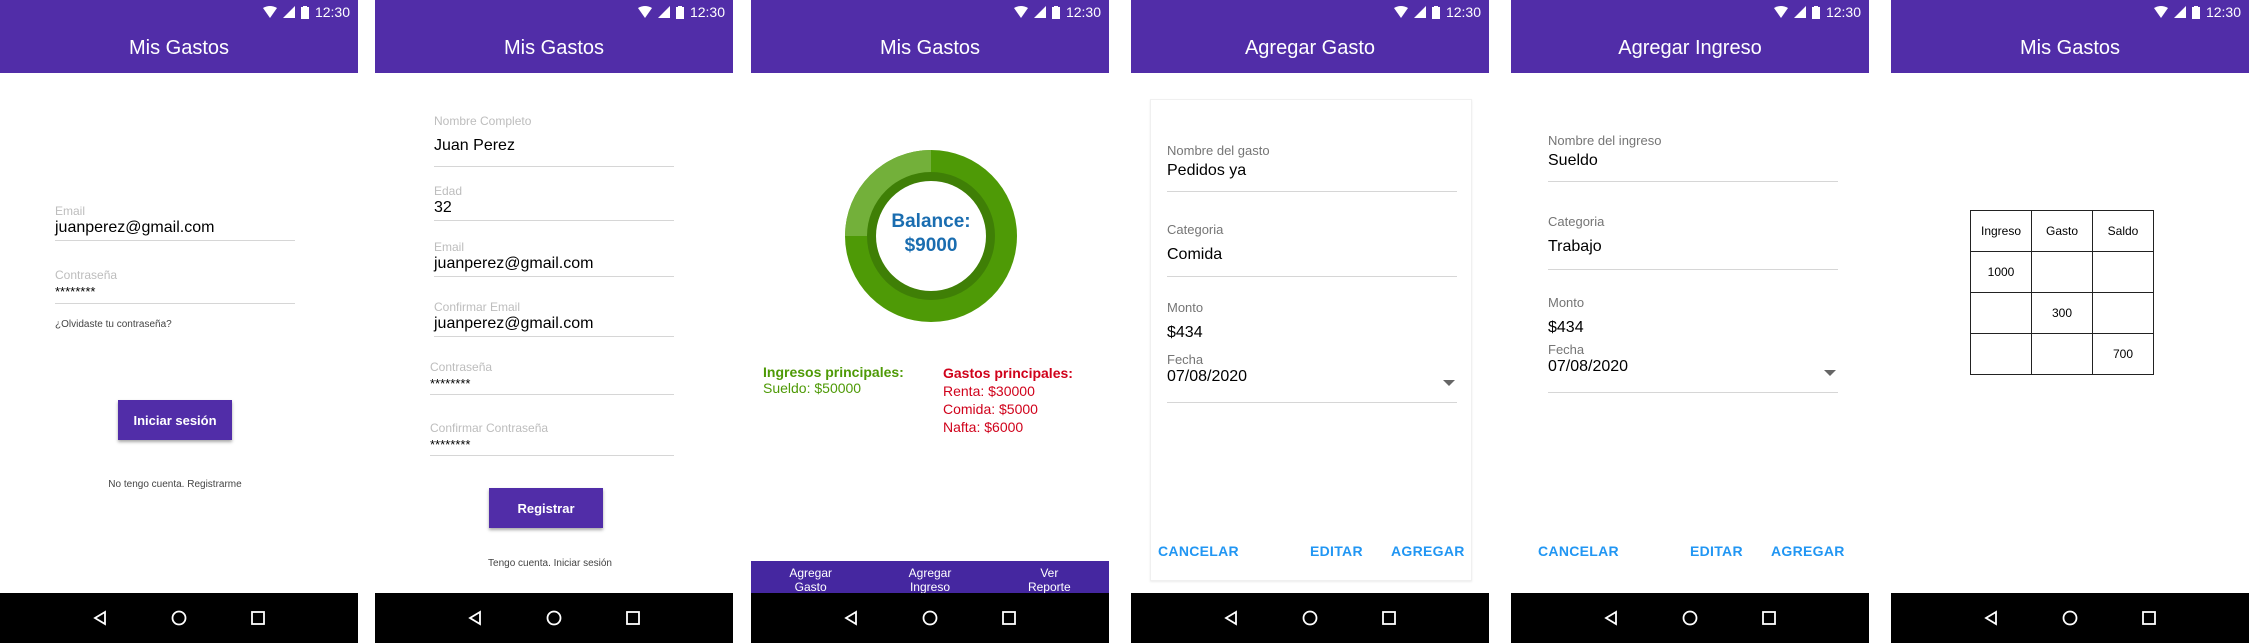 This screenshot has height=643, width=2249. Describe the element at coordinates (175, 420) in the screenshot. I see `login-button: Iniciar sesión` at that location.